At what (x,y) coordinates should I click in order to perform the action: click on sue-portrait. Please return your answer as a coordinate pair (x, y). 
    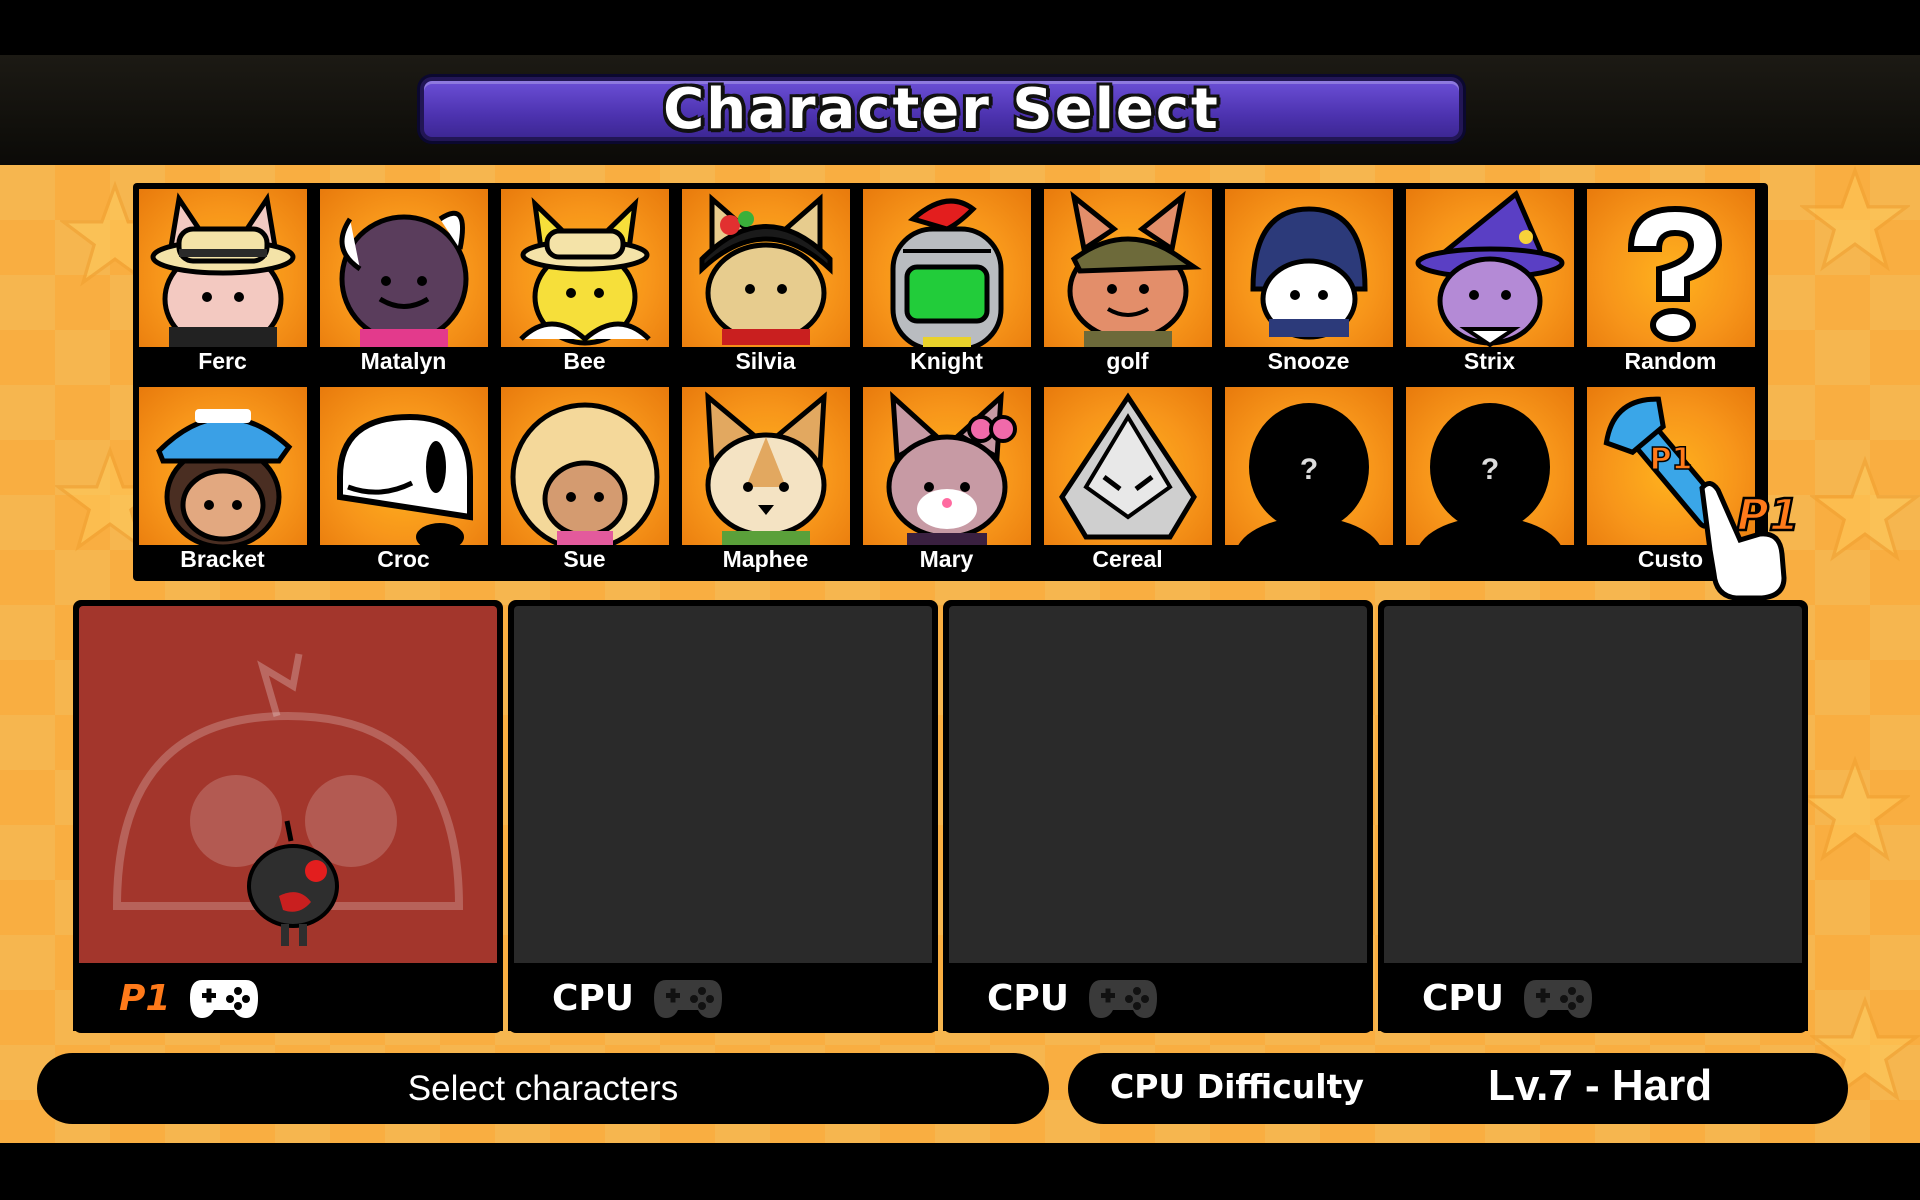
    Looking at the image, I should click on (585, 466).